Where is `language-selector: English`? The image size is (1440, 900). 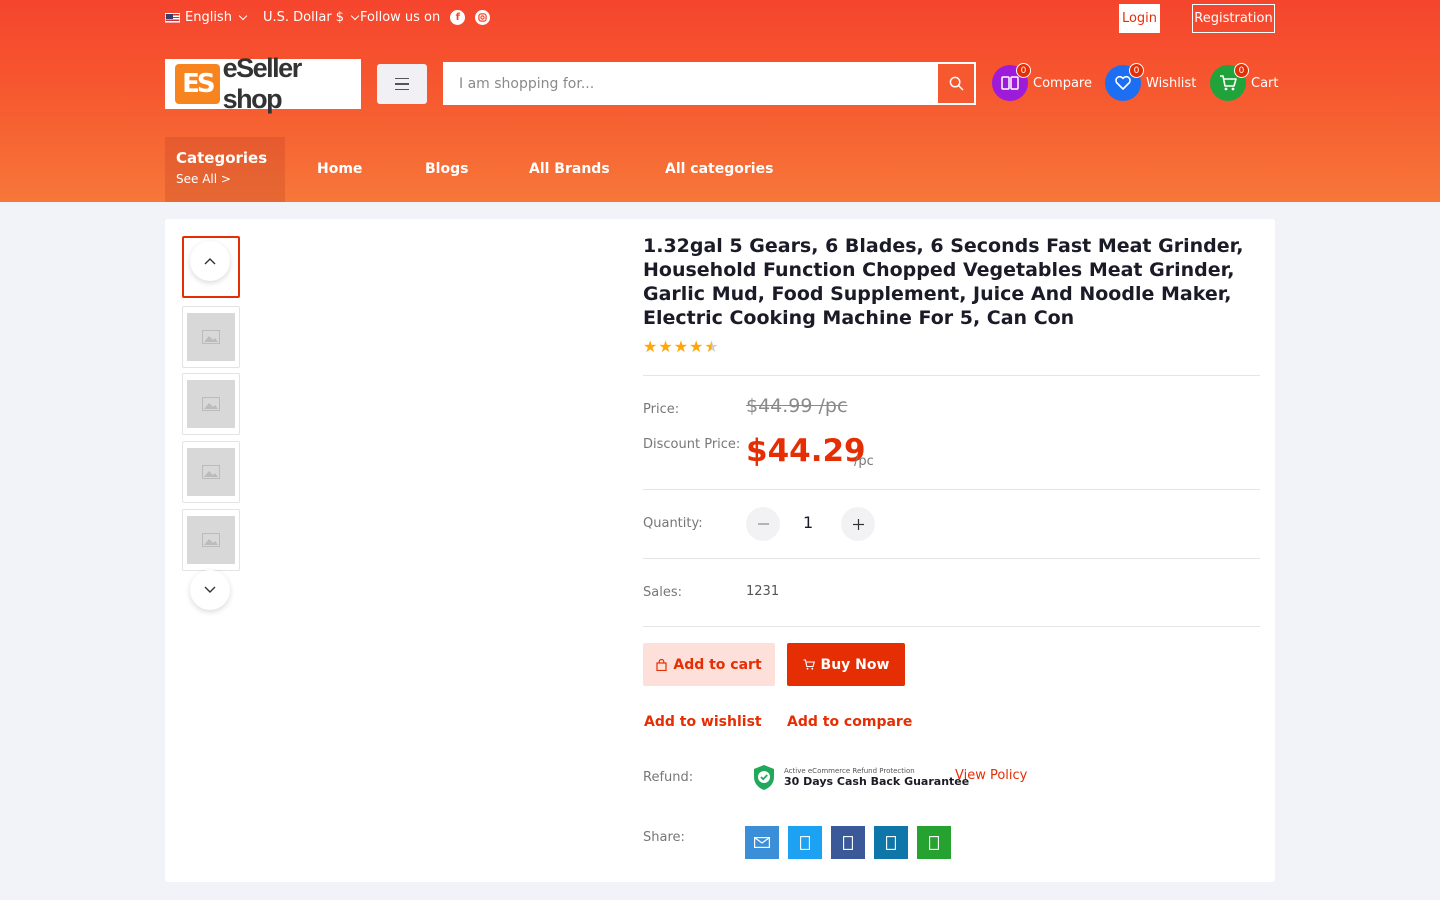 language-selector: English is located at coordinates (206, 17).